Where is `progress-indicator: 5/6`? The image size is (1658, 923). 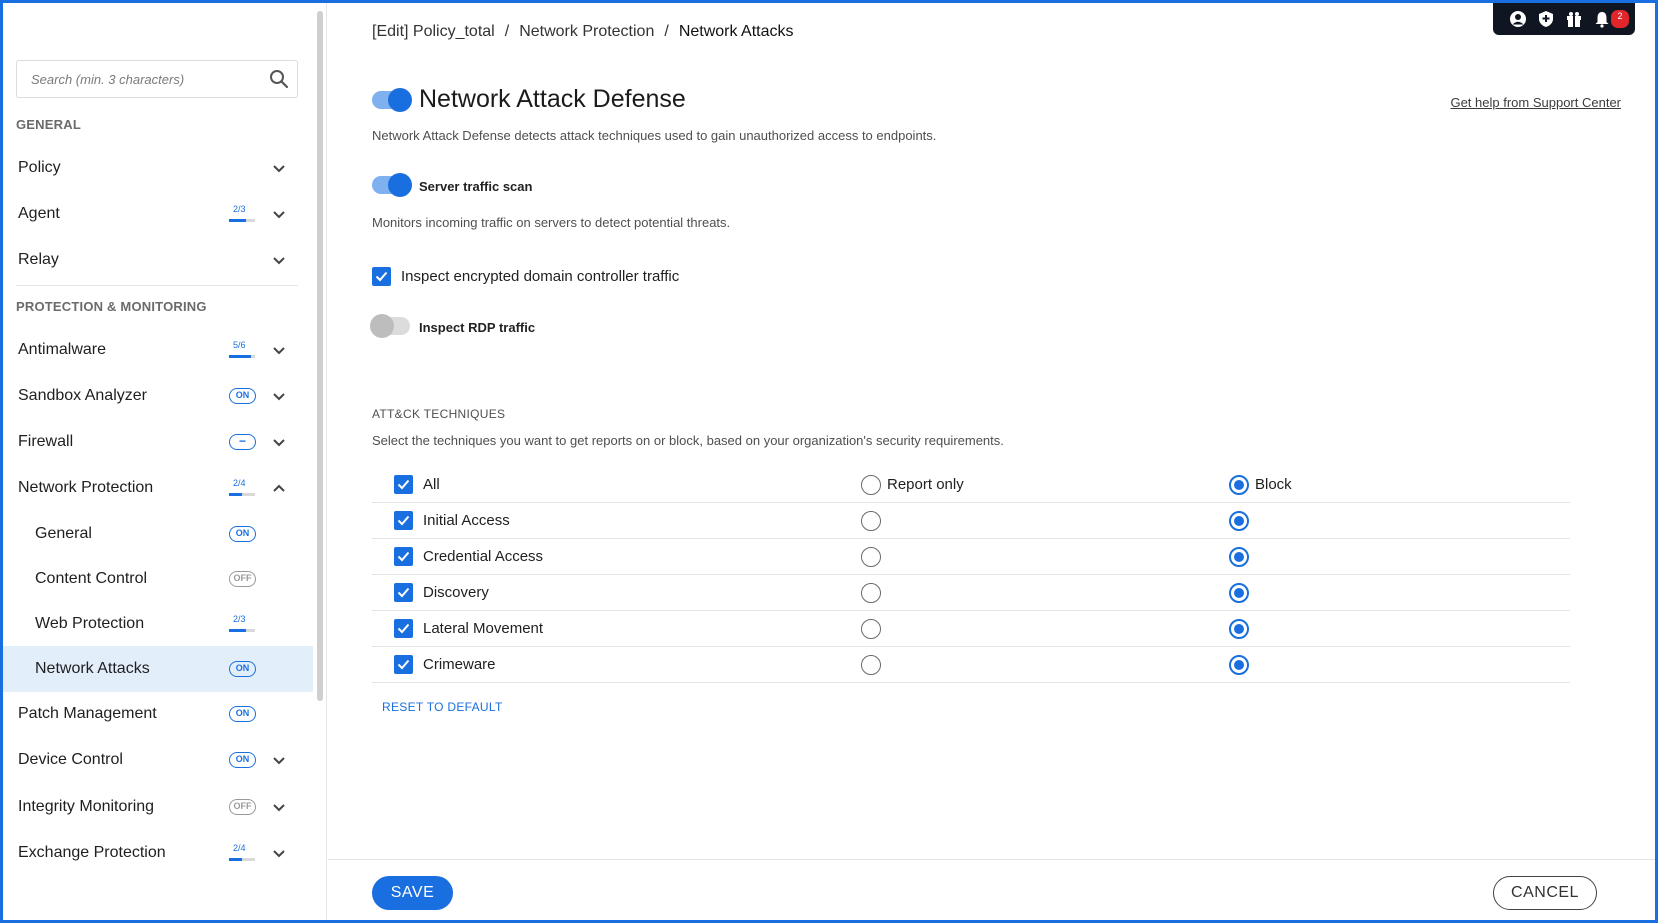
progress-indicator: 5/6 is located at coordinates (242, 350).